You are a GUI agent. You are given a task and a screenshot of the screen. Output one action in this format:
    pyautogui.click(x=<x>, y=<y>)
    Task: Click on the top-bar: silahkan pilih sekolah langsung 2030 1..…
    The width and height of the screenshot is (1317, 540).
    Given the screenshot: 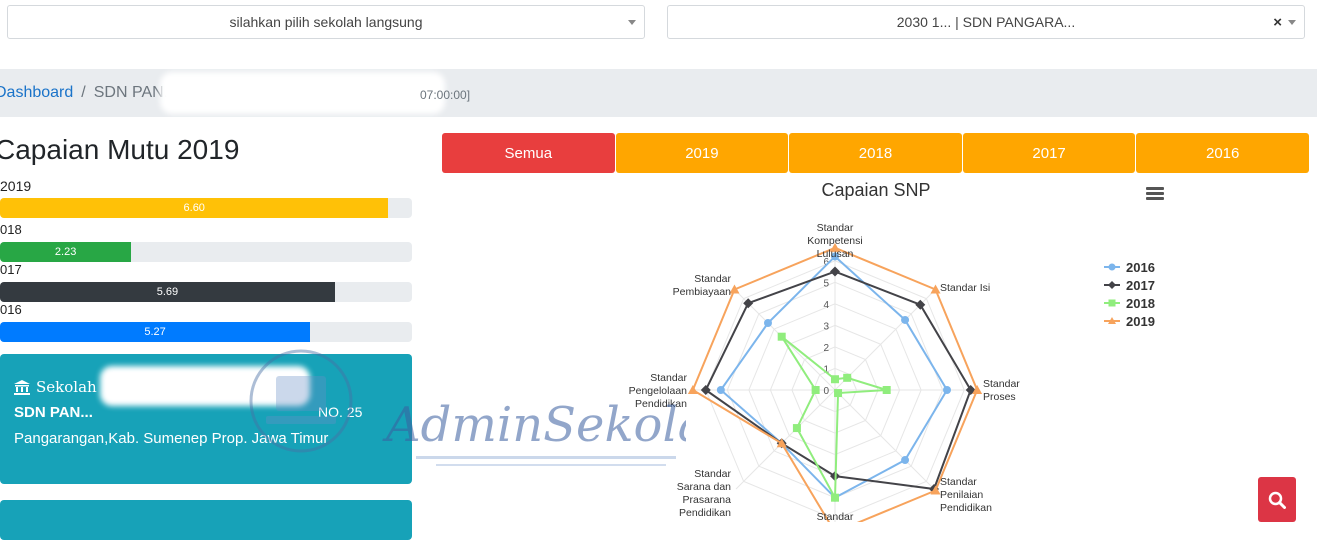 What is the action you would take?
    pyautogui.click(x=658, y=35)
    